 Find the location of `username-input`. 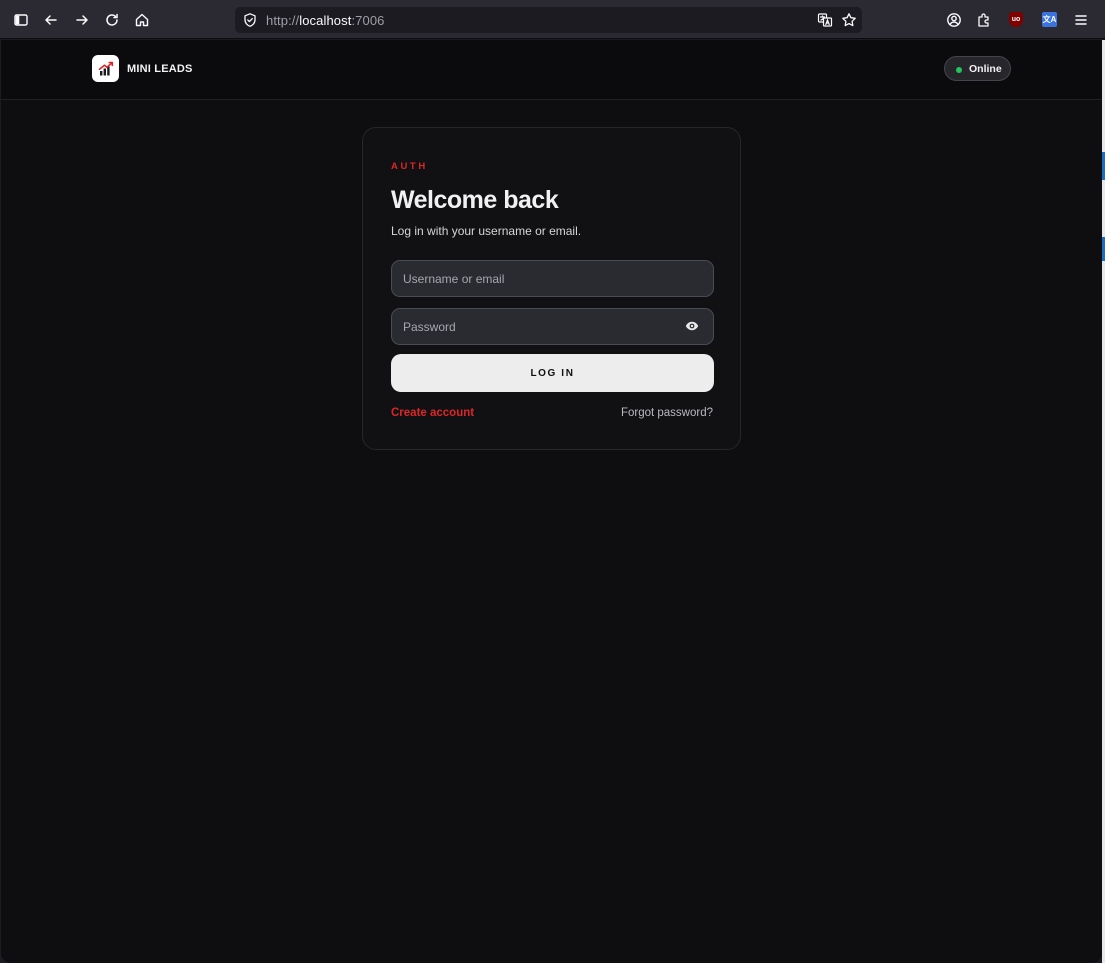

username-input is located at coordinates (552, 278).